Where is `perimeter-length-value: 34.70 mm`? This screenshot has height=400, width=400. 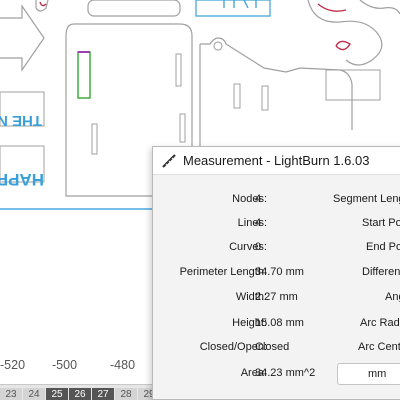
perimeter-length-value: 34.70 mm is located at coordinates (279, 272).